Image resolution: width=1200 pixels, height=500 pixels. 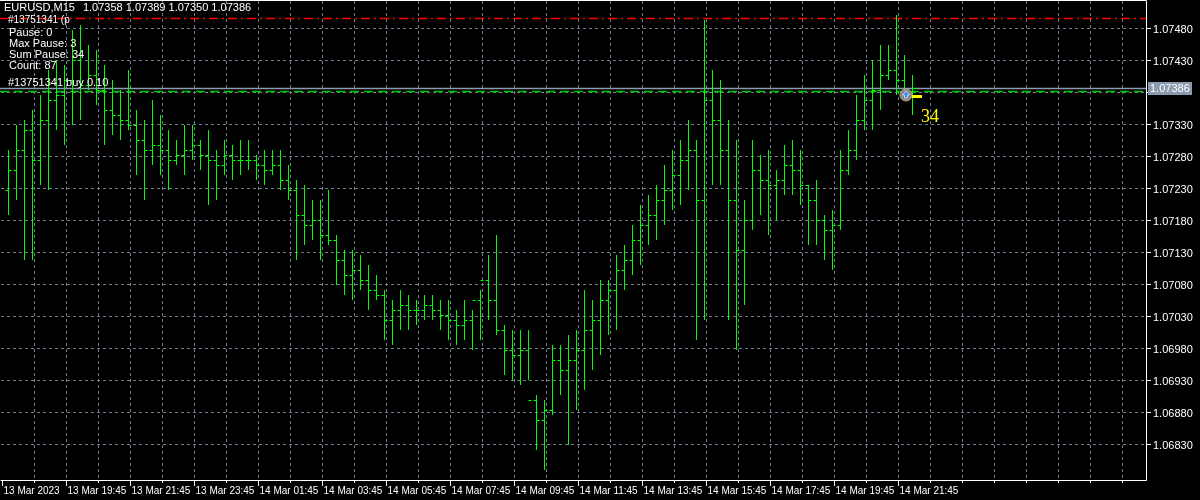 What do you see at coordinates (1173, 60) in the screenshot?
I see `axis-label: 1.07430` at bounding box center [1173, 60].